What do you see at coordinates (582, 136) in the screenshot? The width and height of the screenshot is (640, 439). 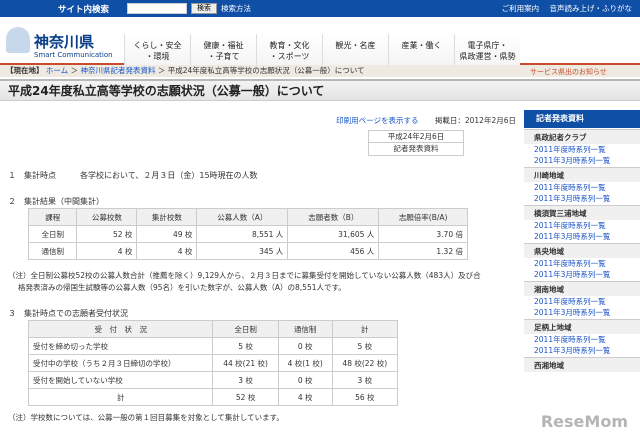 I see `sidebar-region: 県政記者クラブ` at bounding box center [582, 136].